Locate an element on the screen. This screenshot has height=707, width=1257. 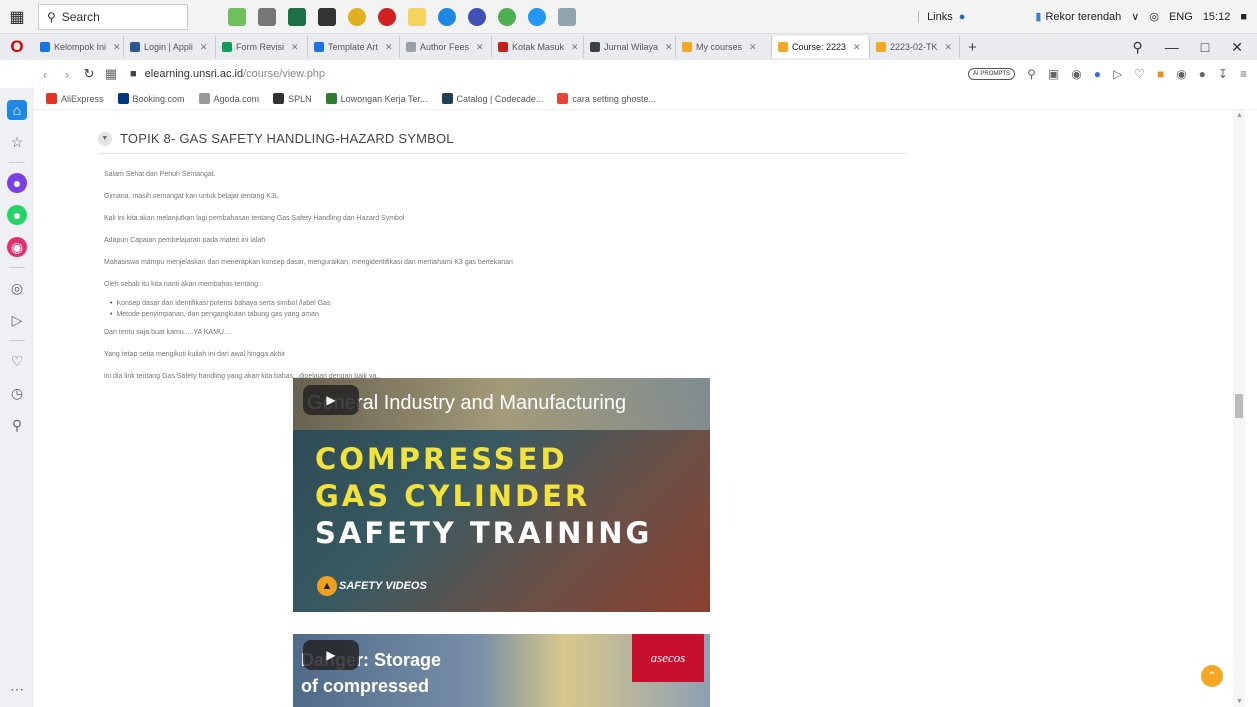
teams-app-icon is located at coordinates (477, 16).